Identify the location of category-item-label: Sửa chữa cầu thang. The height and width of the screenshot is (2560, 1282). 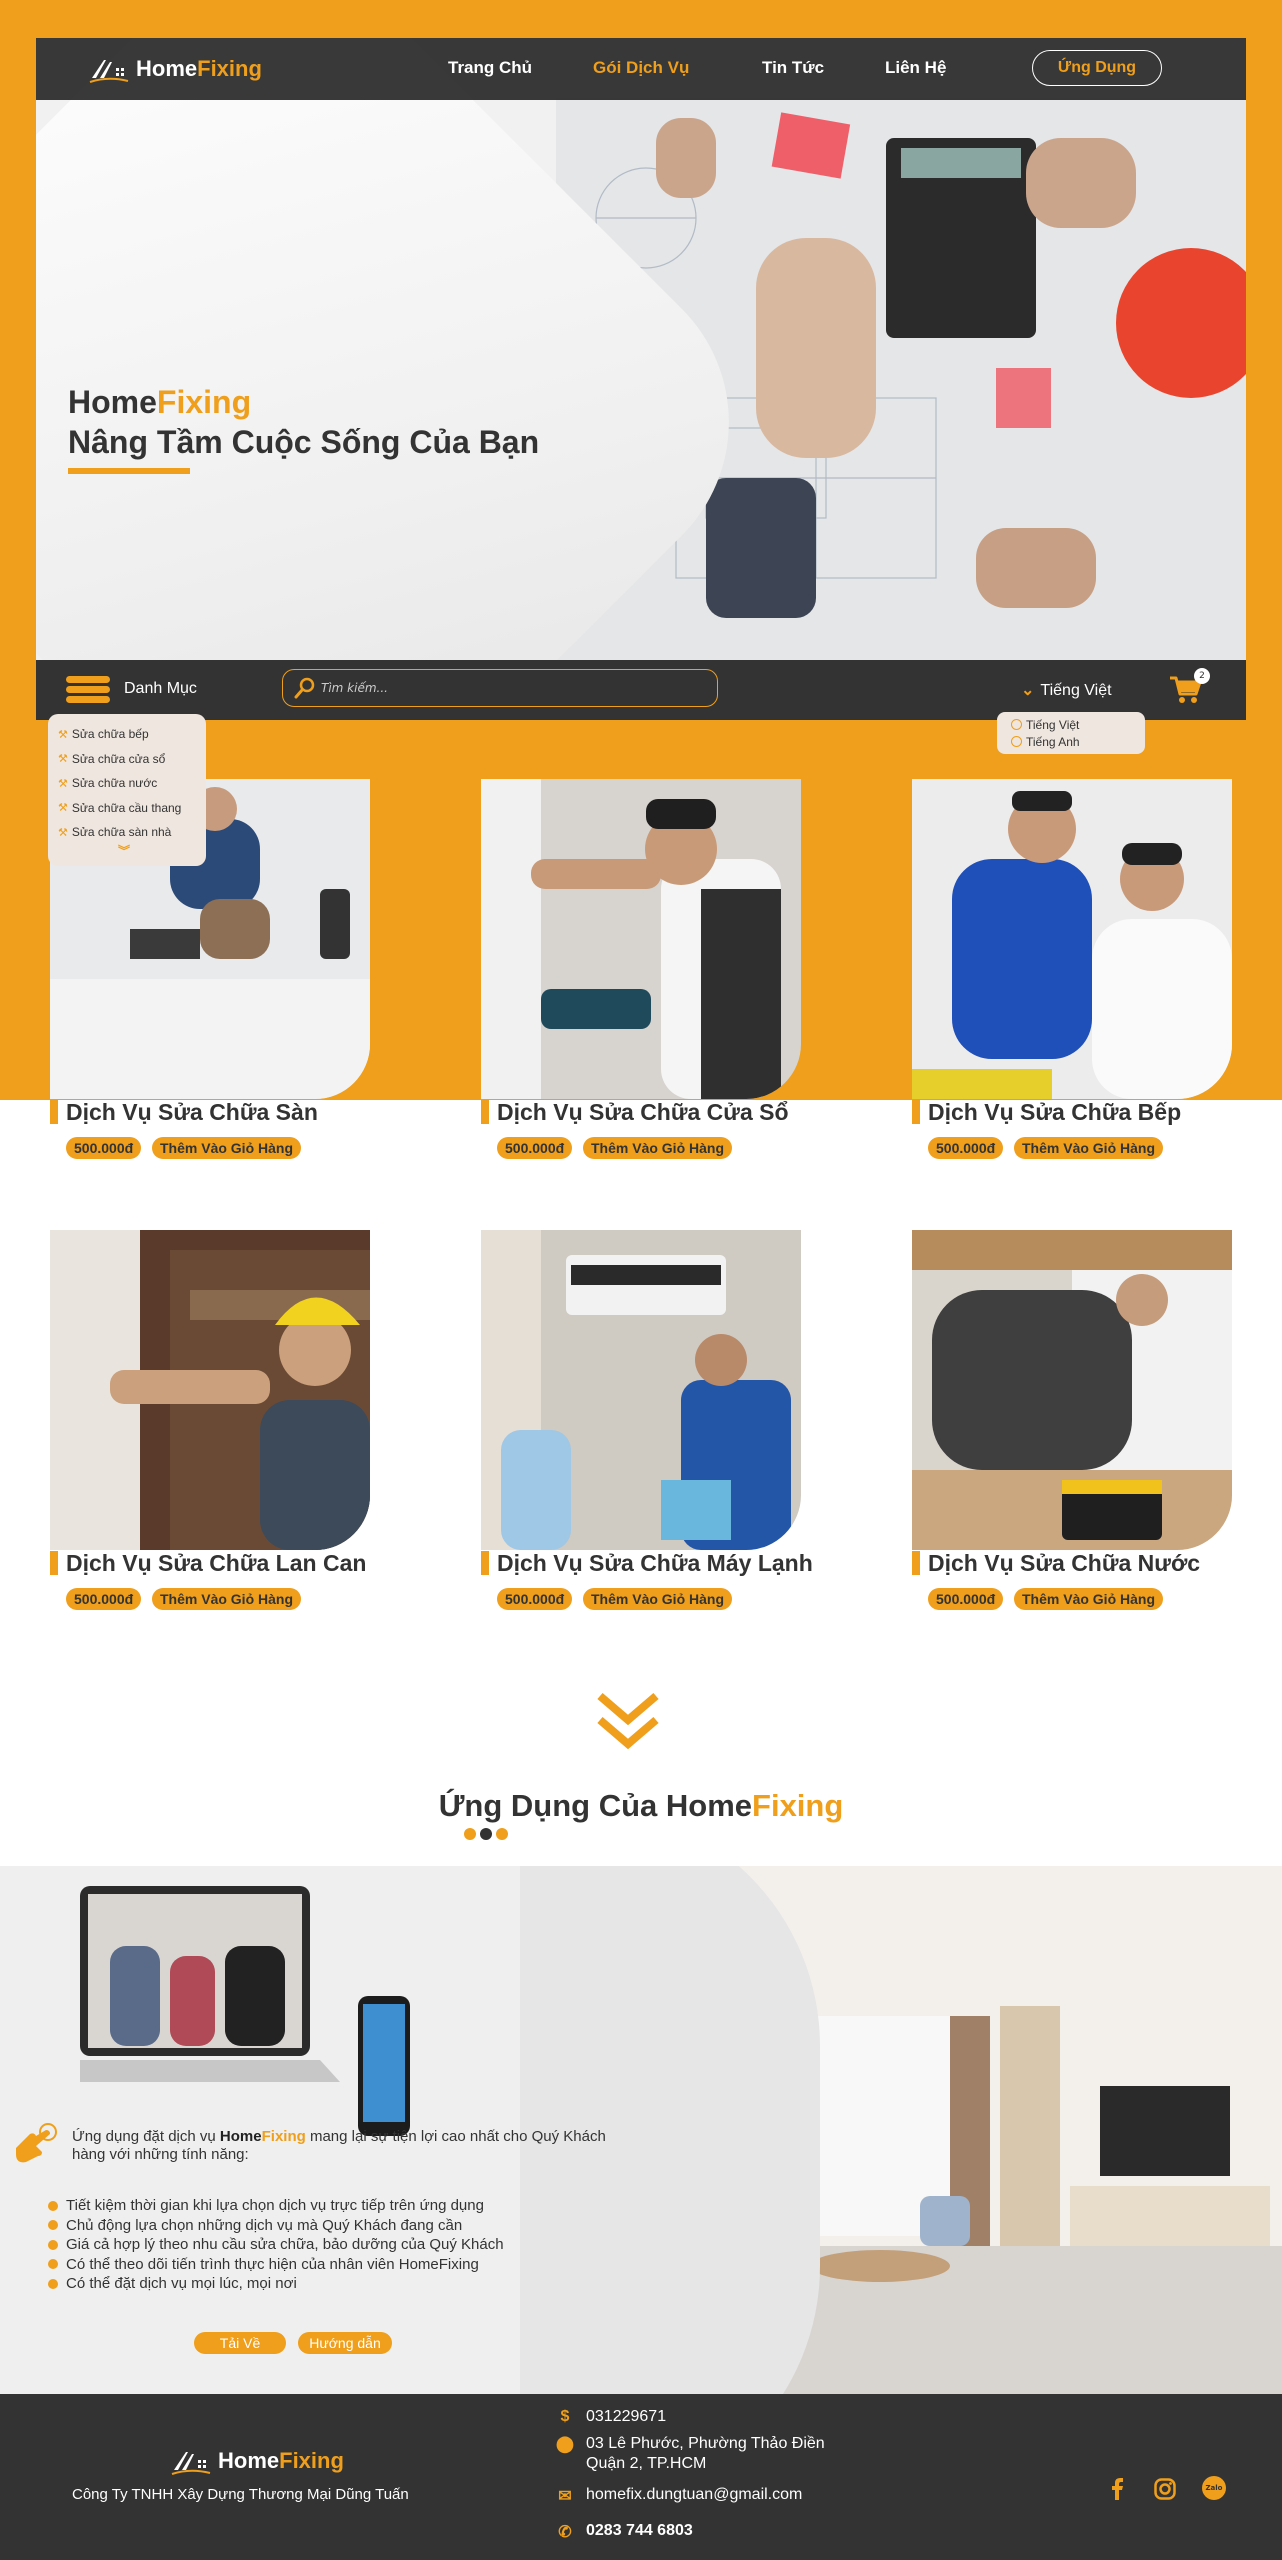
(126, 807).